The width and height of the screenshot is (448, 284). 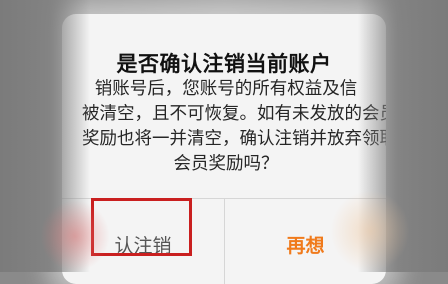 What do you see at coordinates (234, 114) in the screenshot?
I see `message-line: 被清空，且不可恢复。如有未发放的会员` at bounding box center [234, 114].